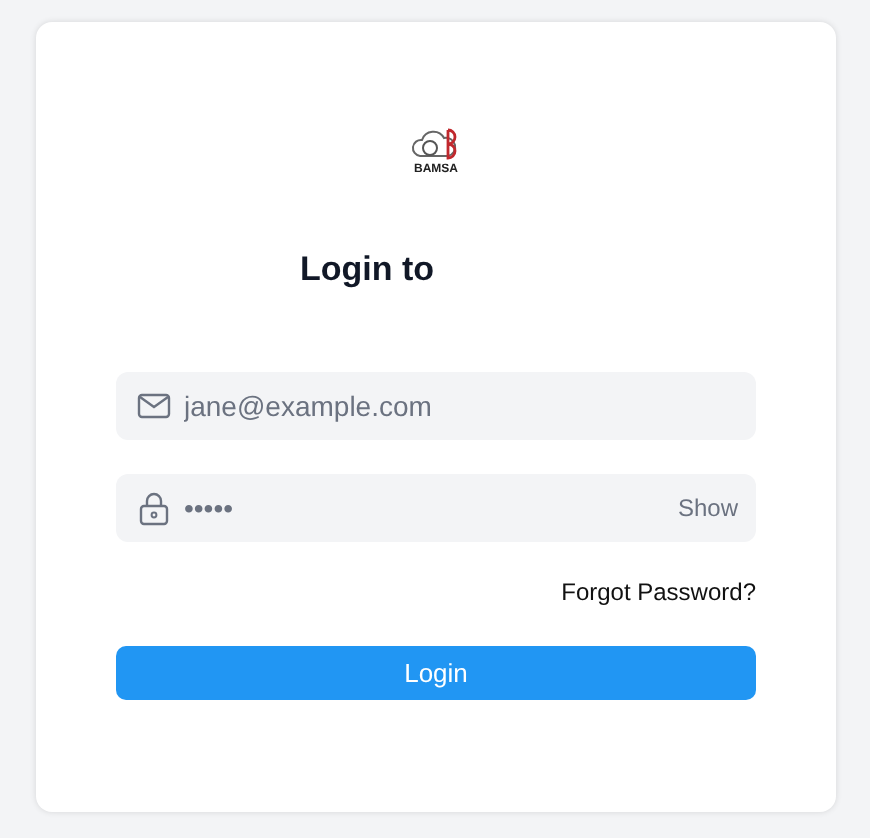 This screenshot has width=870, height=838. What do you see at coordinates (367, 270) in the screenshot?
I see `login-title: Login to` at bounding box center [367, 270].